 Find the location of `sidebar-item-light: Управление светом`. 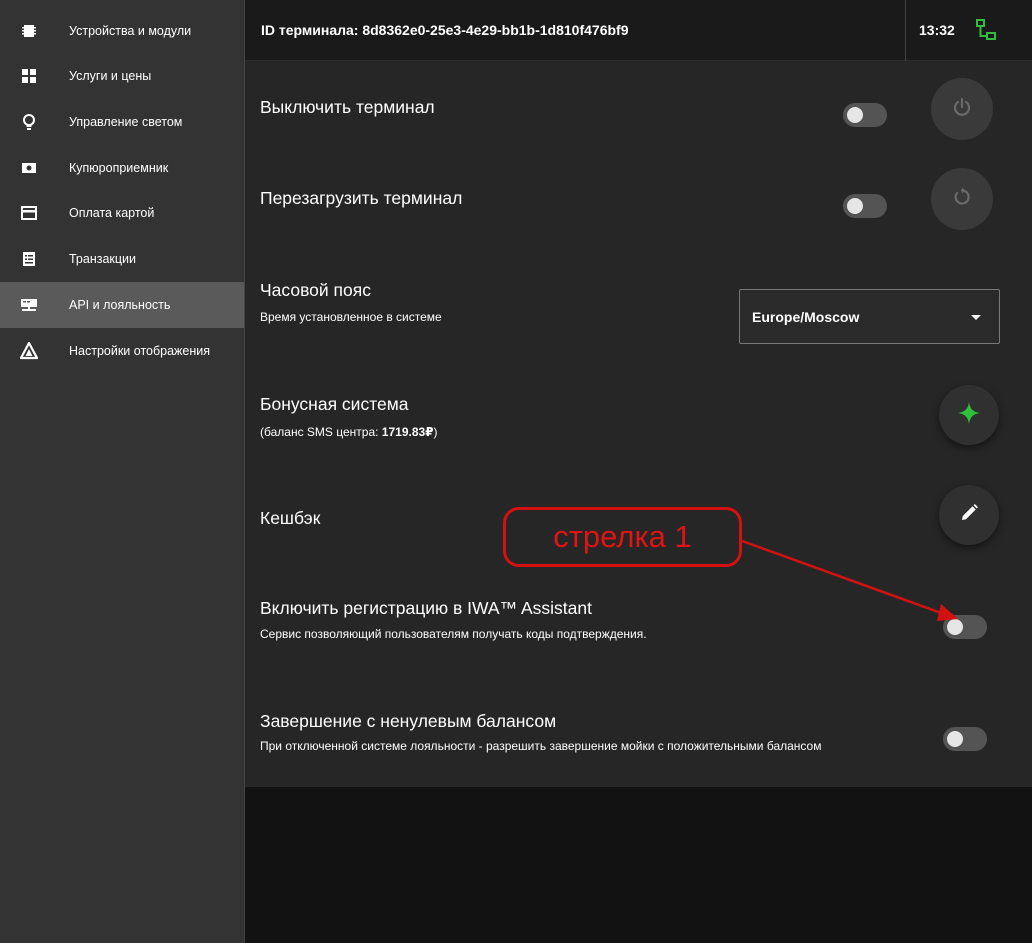

sidebar-item-light: Управление светом is located at coordinates (122, 122).